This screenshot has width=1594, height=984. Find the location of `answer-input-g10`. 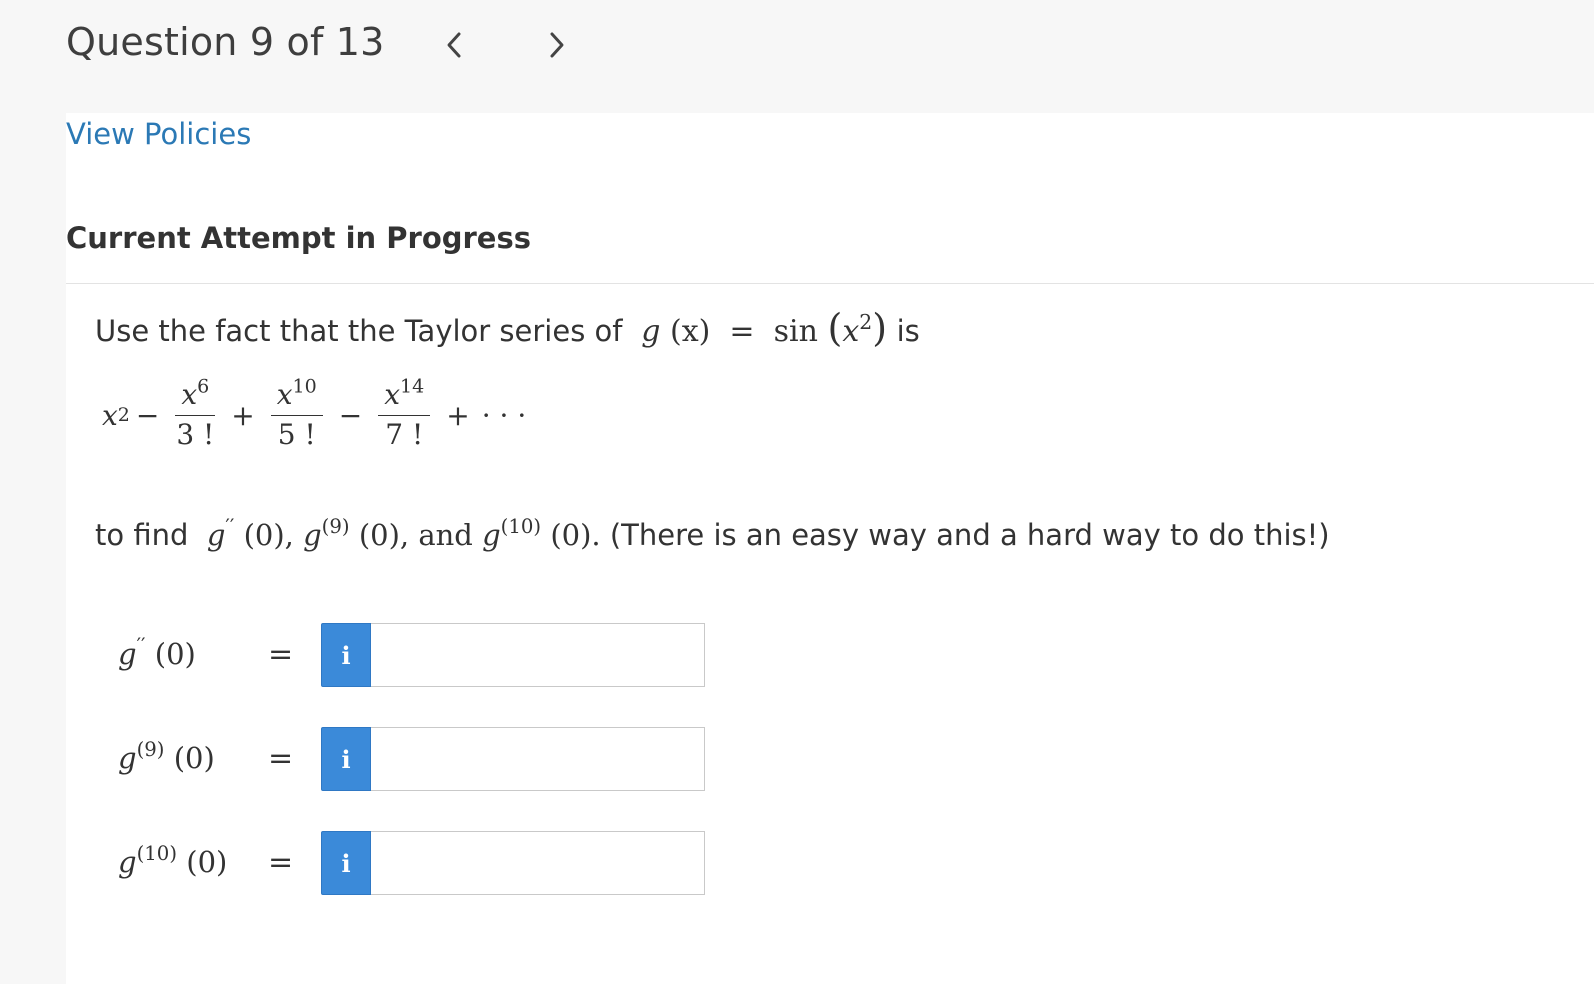

answer-input-g10 is located at coordinates (538, 863).